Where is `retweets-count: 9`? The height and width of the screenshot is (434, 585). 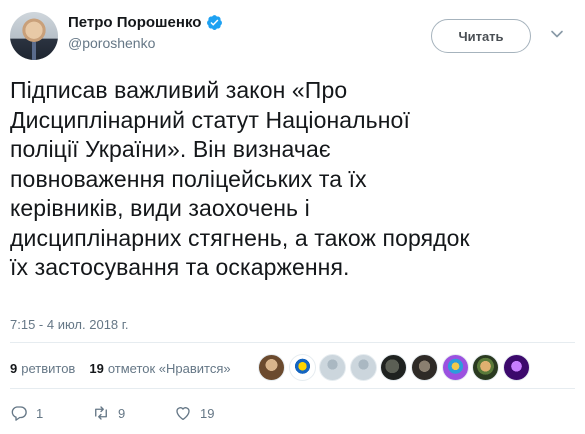 retweets-count: 9 is located at coordinates (14, 368).